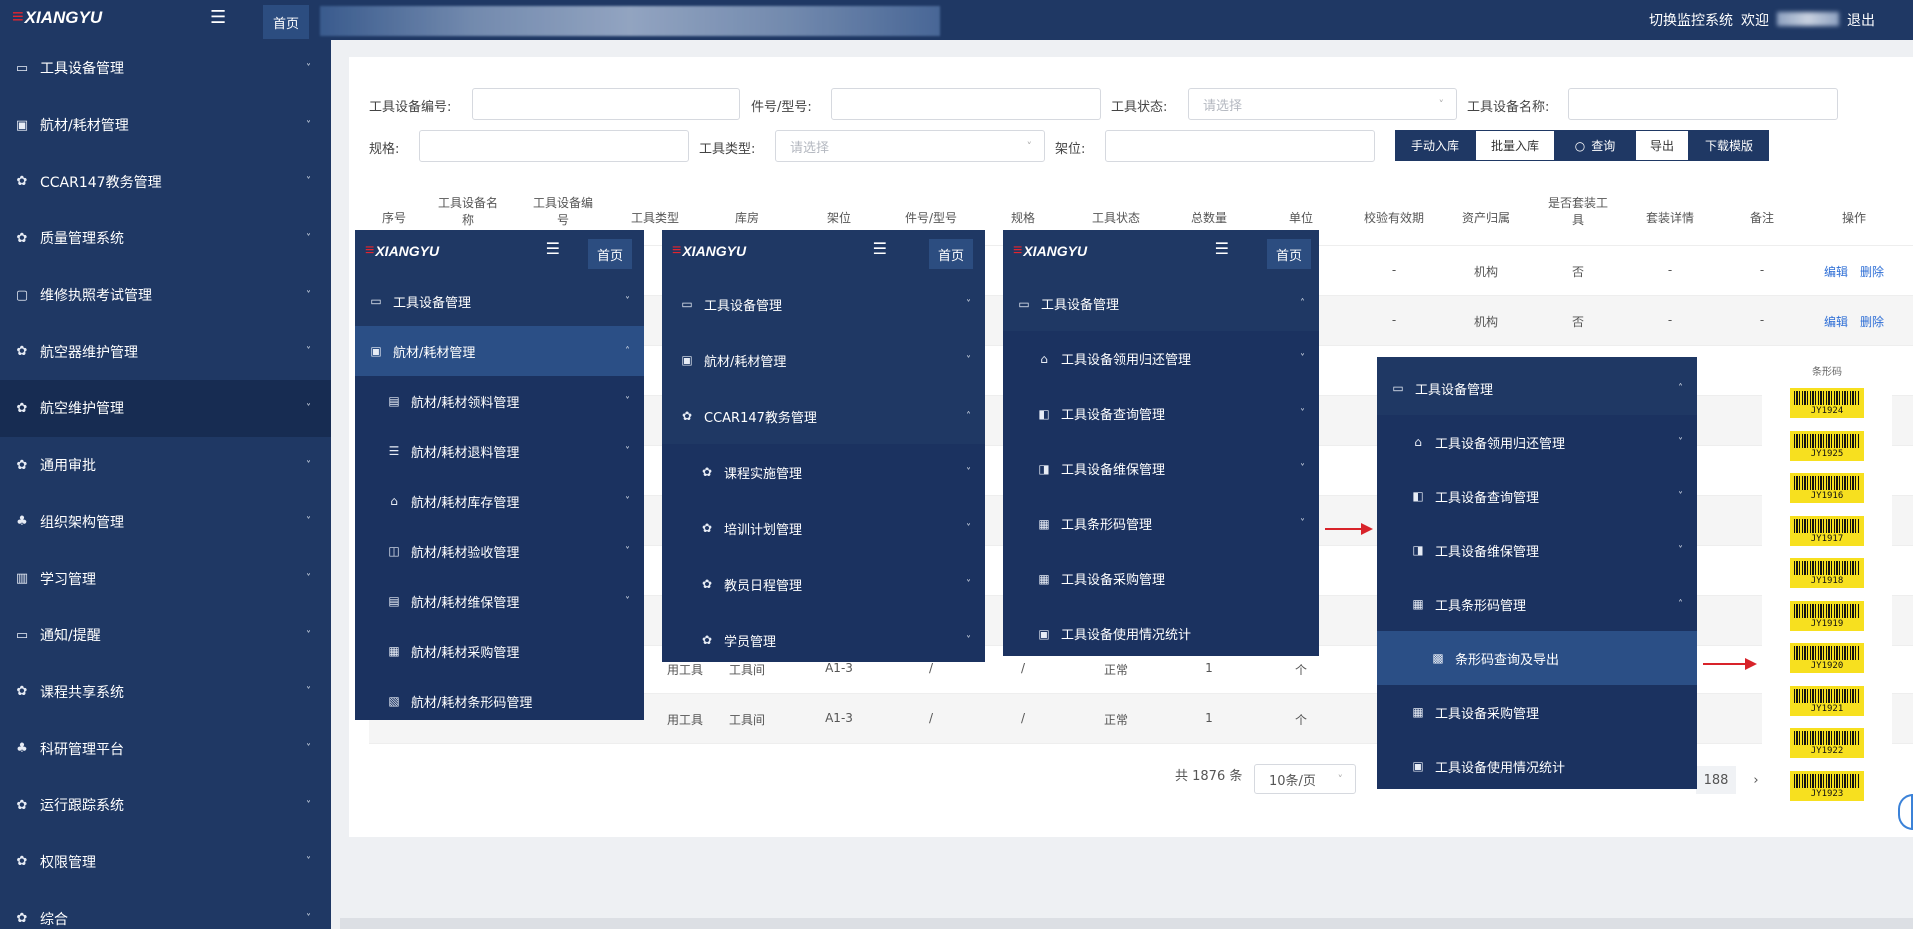 This screenshot has width=1913, height=929. Describe the element at coordinates (1537, 658) in the screenshot. I see `menu-item: ▩ 条形码查询及导出` at that location.